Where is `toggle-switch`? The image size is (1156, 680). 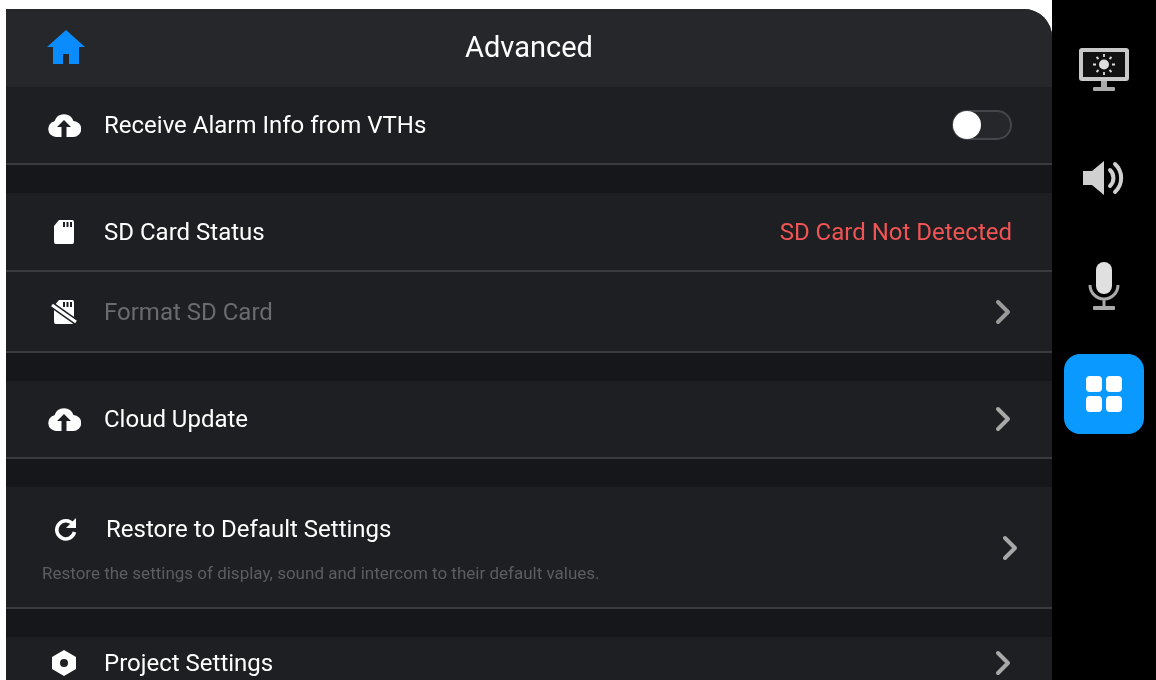 toggle-switch is located at coordinates (982, 125).